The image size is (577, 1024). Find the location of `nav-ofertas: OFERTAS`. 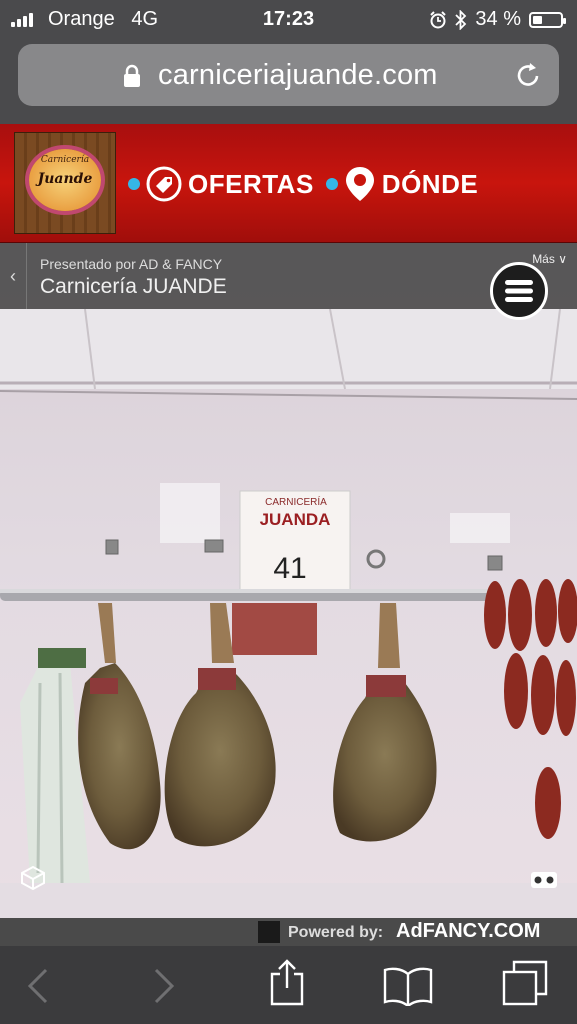

nav-ofertas: OFERTAS is located at coordinates (230, 184).